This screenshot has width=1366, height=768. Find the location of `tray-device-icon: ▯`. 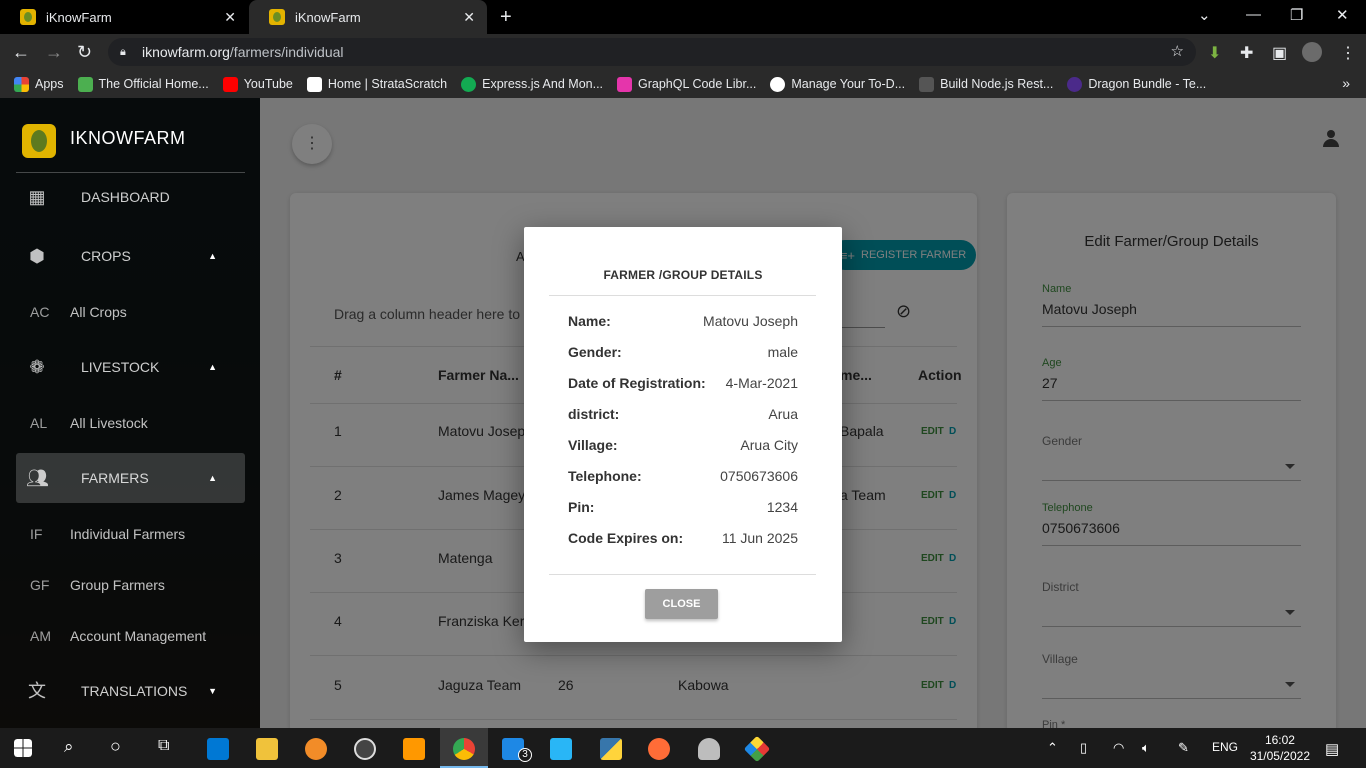

tray-device-icon: ▯ is located at coordinates (1083, 748).